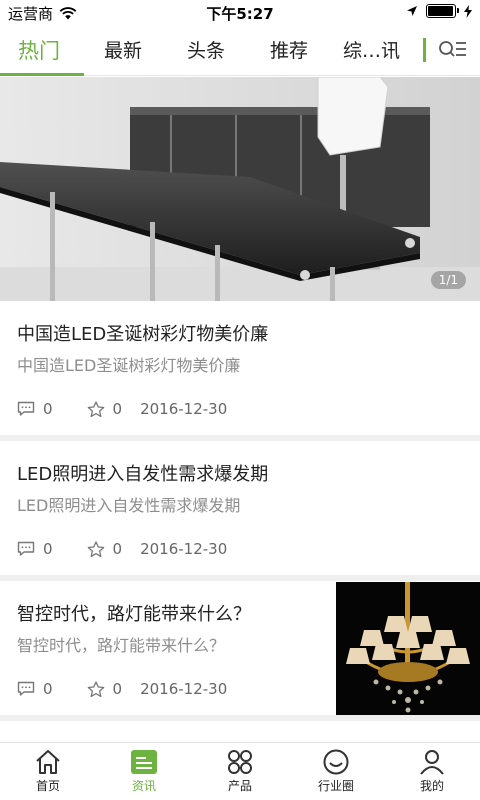 The width and height of the screenshot is (480, 800). I want to click on nav-profile: 我的, so click(432, 771).